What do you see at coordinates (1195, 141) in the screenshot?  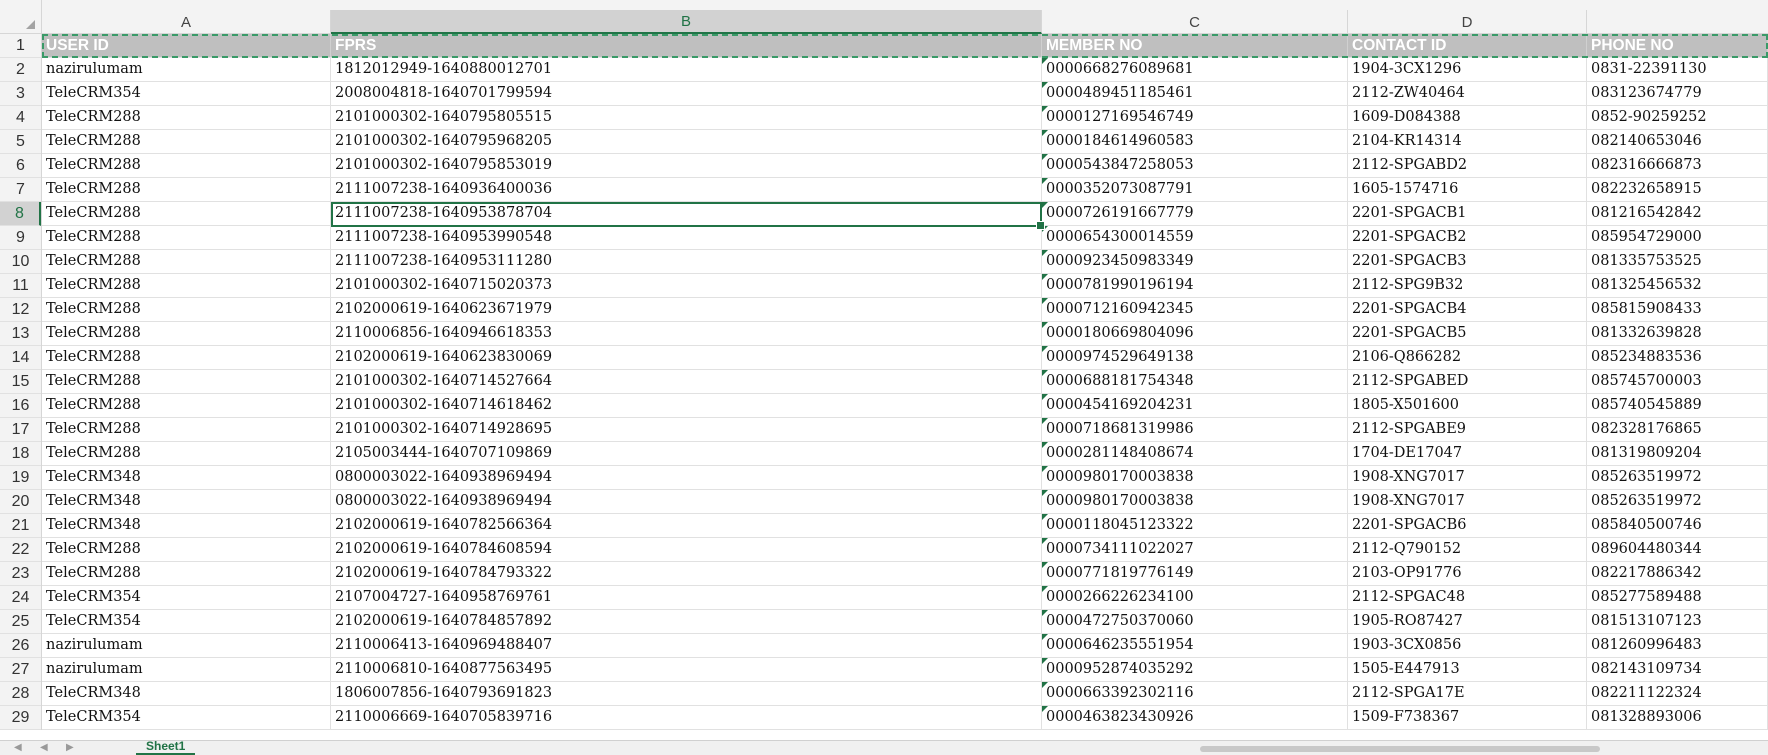 I see `member-no-cell: 0000184614960583` at bounding box center [1195, 141].